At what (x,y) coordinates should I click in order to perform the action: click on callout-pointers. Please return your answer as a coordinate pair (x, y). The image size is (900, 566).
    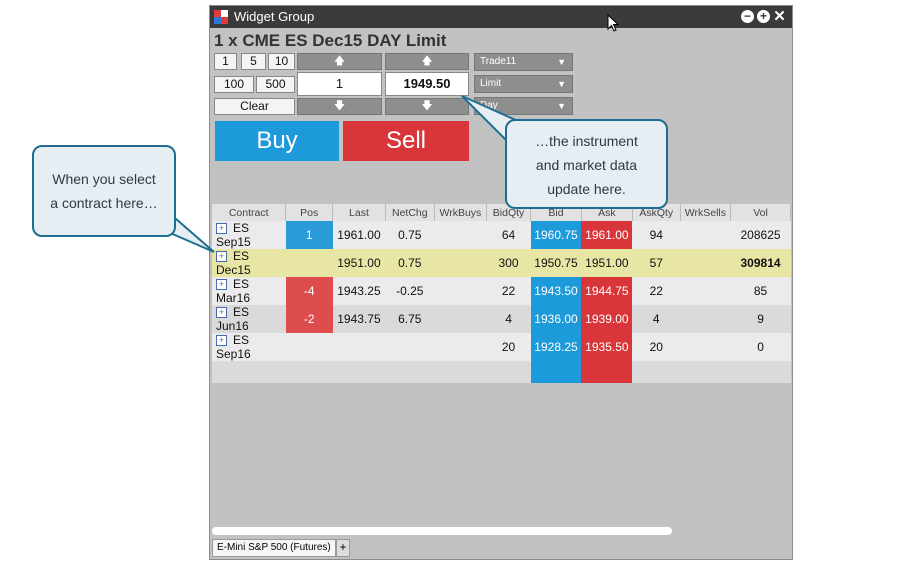
    Looking at the image, I should click on (344, 174).